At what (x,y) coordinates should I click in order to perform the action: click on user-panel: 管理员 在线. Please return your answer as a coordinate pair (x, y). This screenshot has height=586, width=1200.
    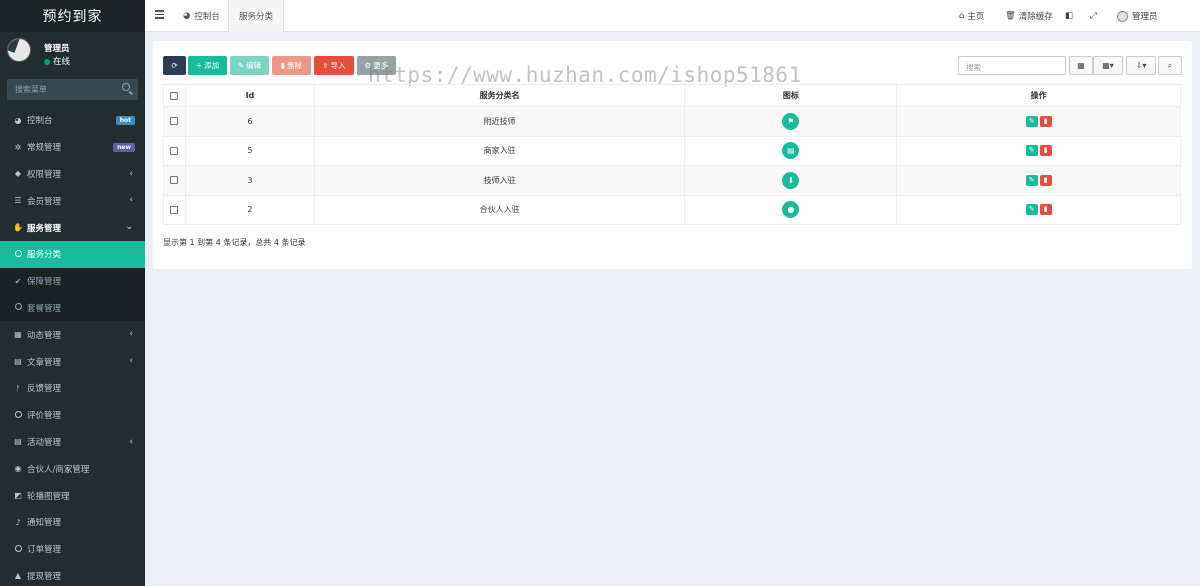
    Looking at the image, I should click on (72, 52).